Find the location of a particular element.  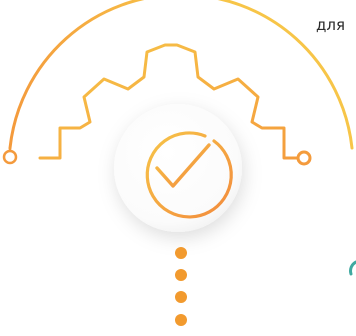

vertical-dots is located at coordinates (181, 286).